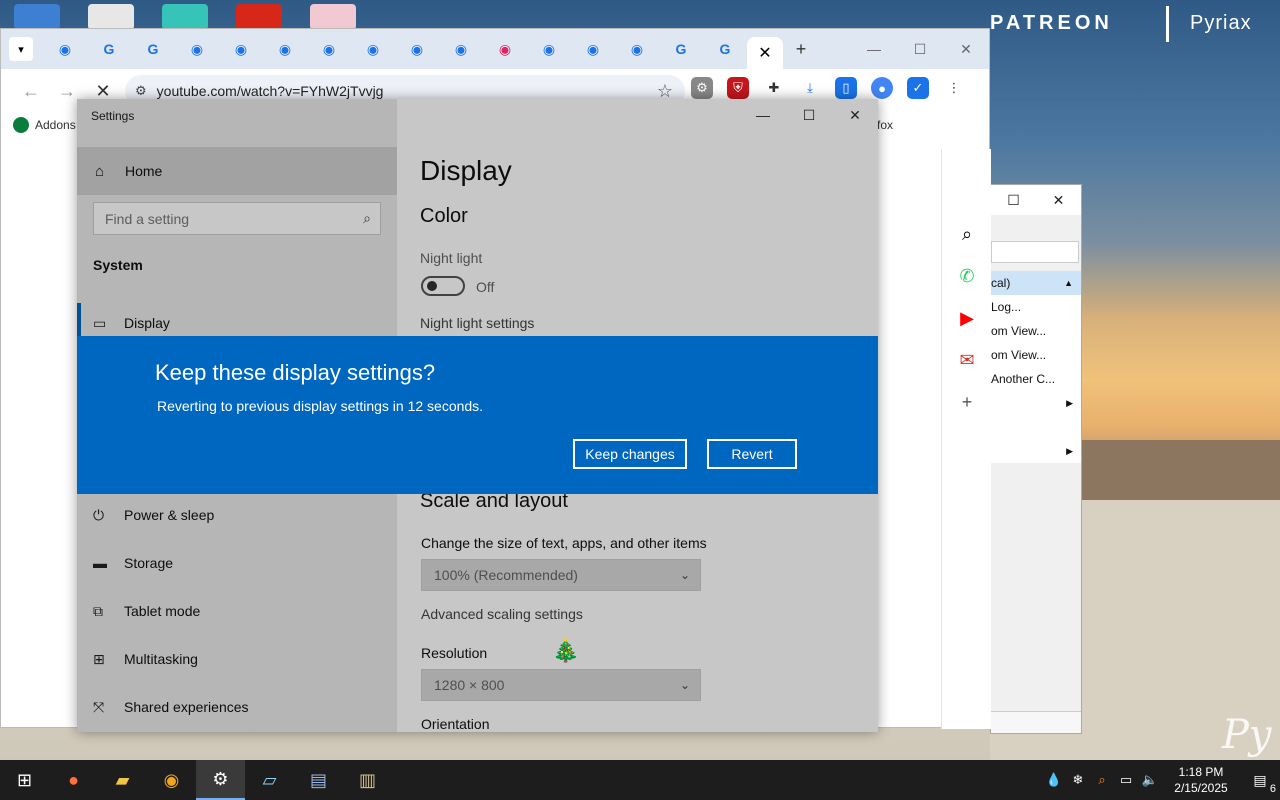 The width and height of the screenshot is (1280, 800). What do you see at coordinates (967, 360) in the screenshot?
I see `gmail-icon: ✉` at bounding box center [967, 360].